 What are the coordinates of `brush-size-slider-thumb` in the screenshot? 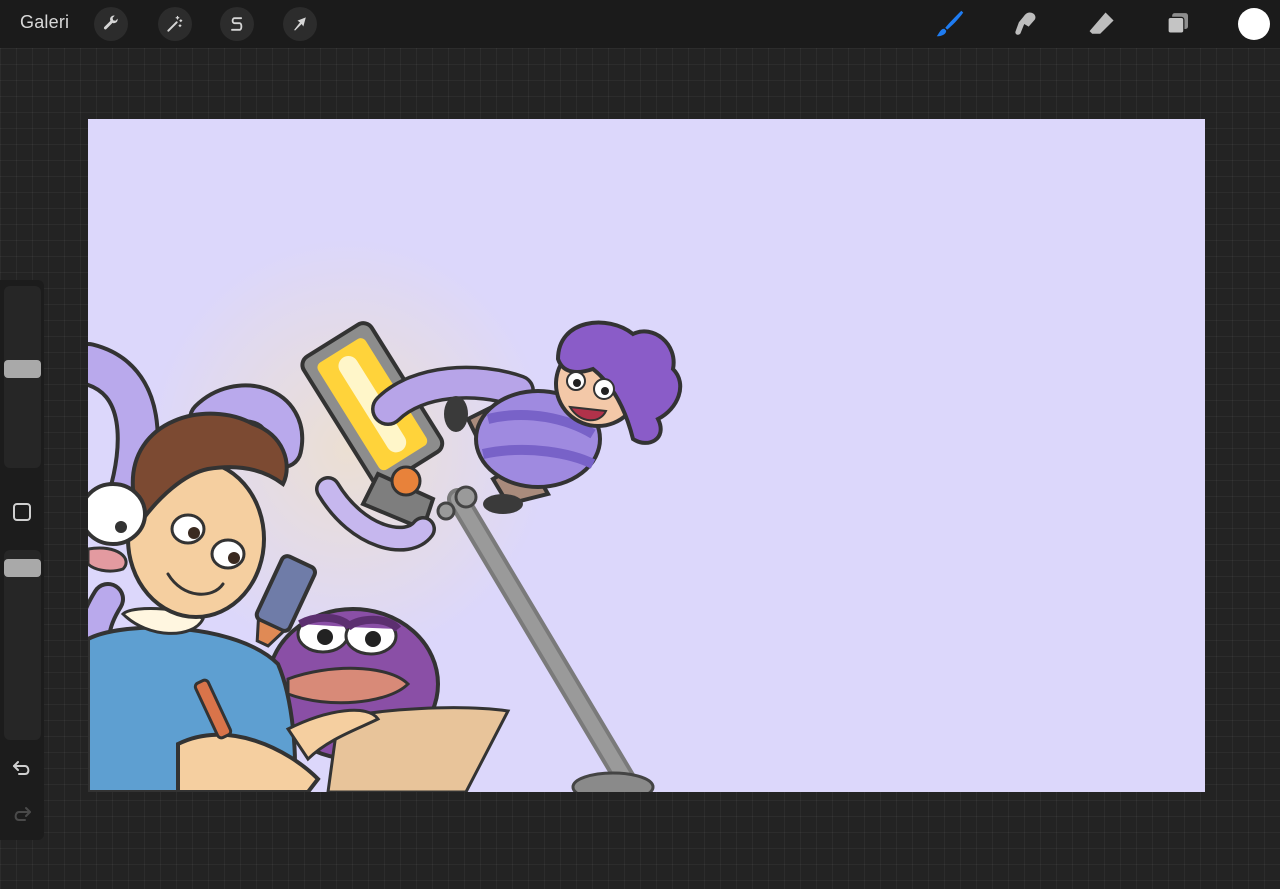 It's located at (22, 368).